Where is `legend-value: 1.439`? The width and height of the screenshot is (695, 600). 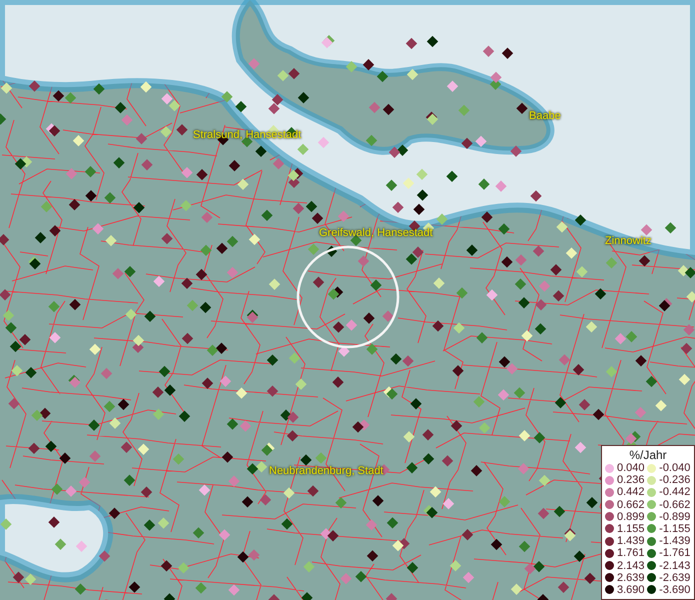 legend-value: 1.439 is located at coordinates (631, 541).